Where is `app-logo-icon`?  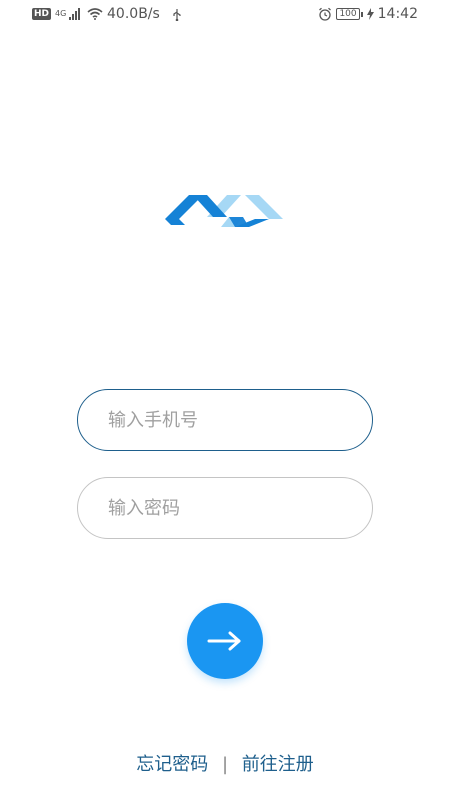
app-logo-icon is located at coordinates (224, 211).